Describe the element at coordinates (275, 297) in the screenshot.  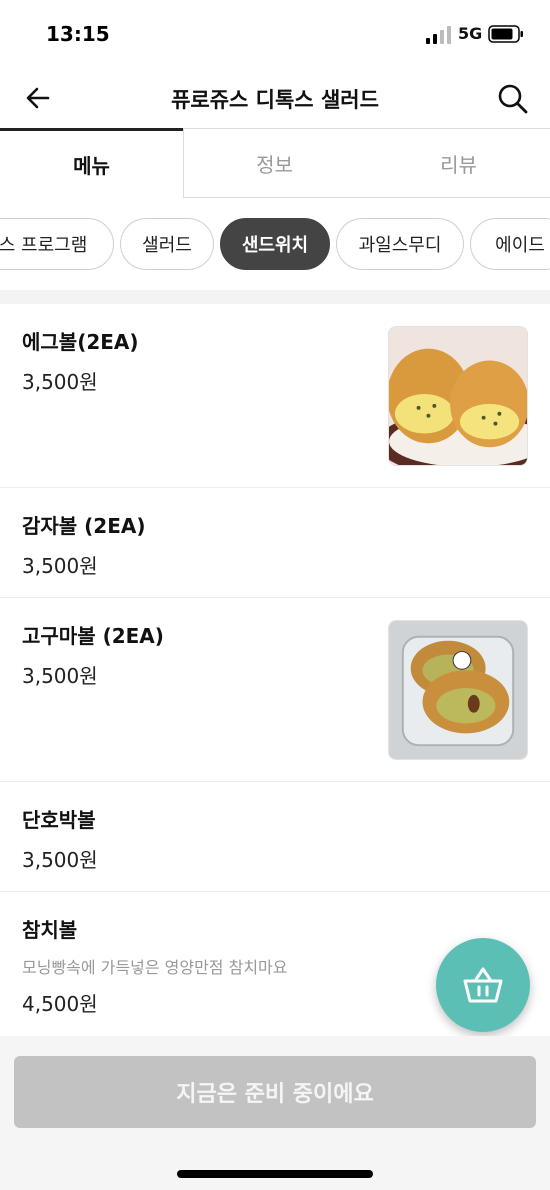
I see `section-divider` at that location.